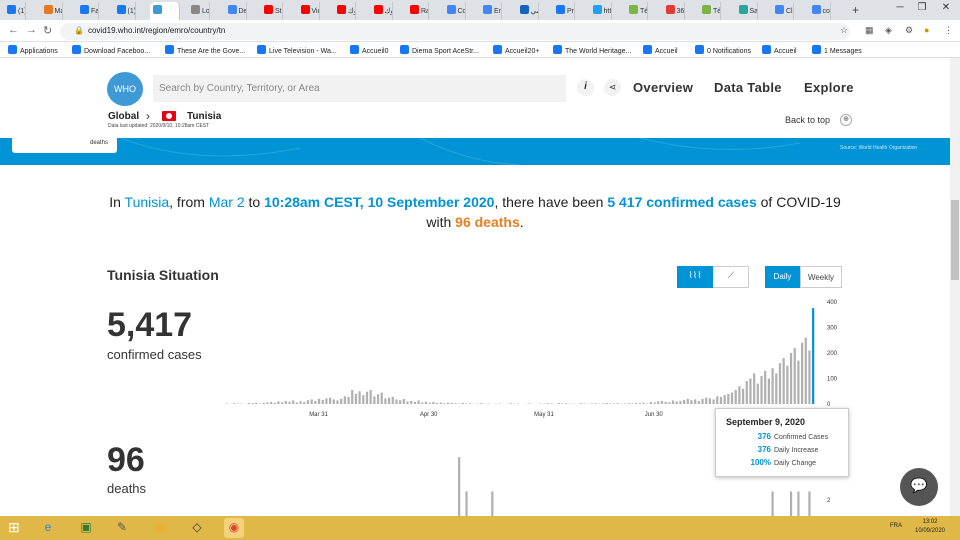 This screenshot has width=960, height=540. Describe the element at coordinates (948, 30) in the screenshot. I see `menu-icon: ⋮` at that location.